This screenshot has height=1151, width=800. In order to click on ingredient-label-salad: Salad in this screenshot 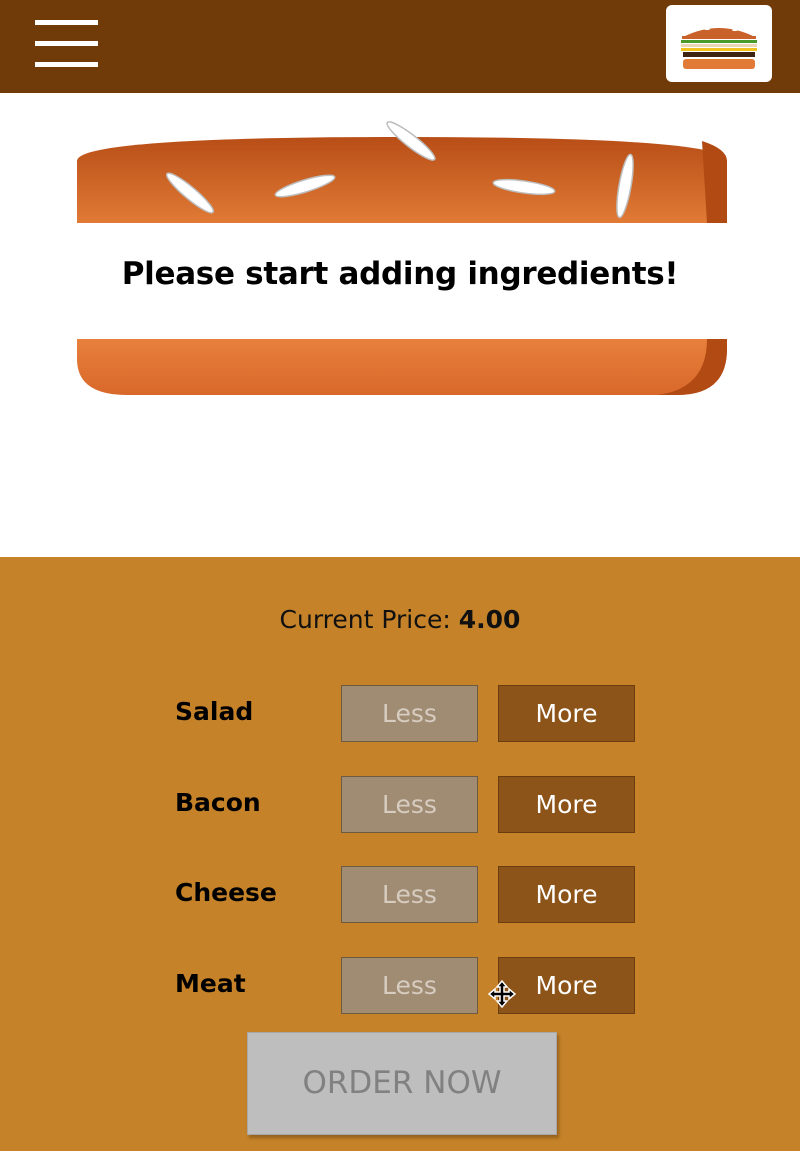, I will do `click(214, 711)`.